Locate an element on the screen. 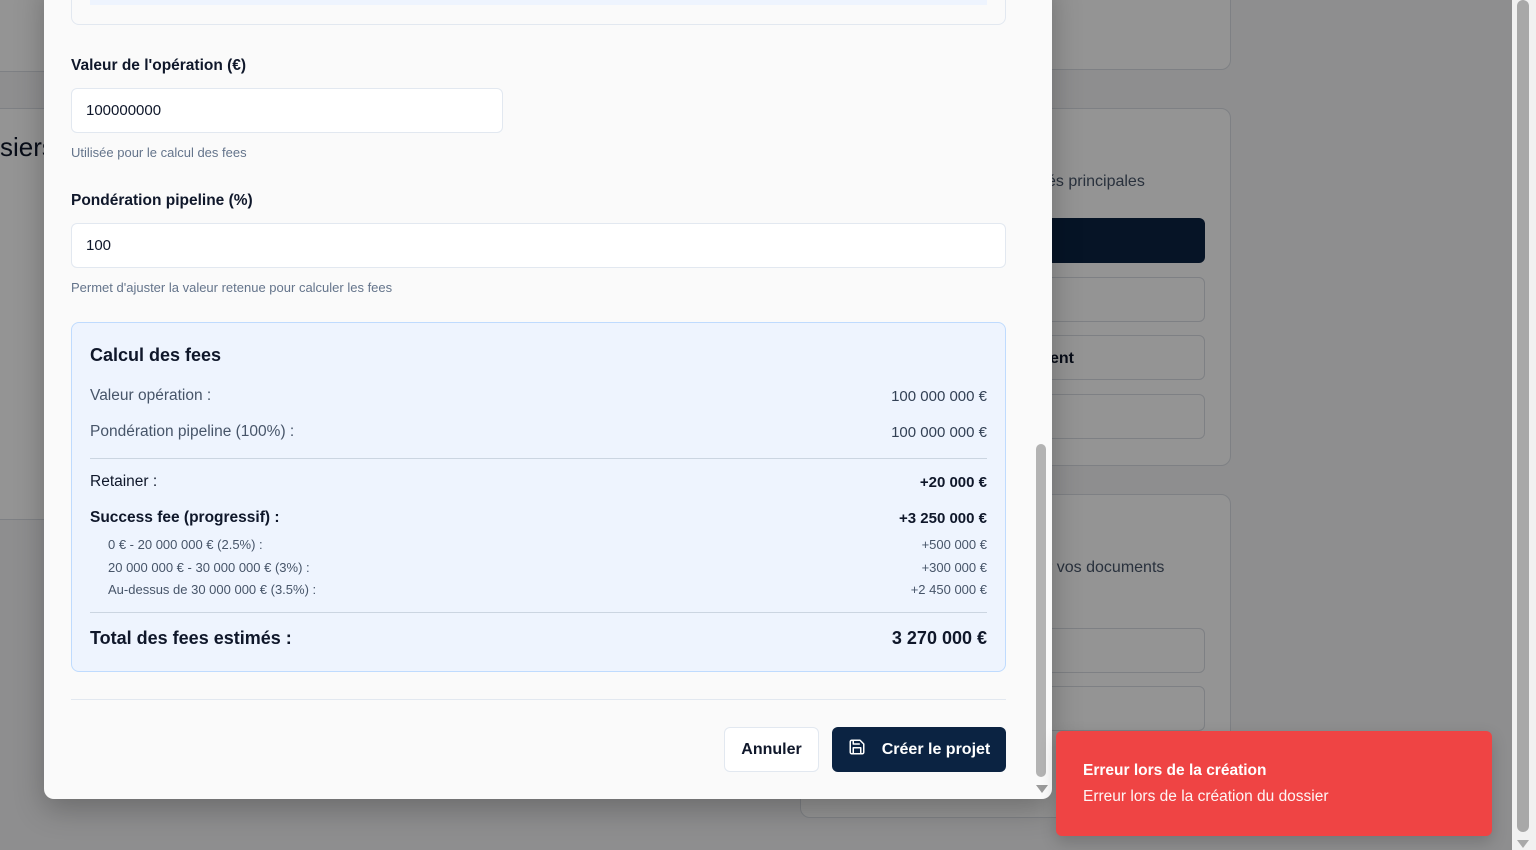 The width and height of the screenshot is (1536, 850). page-scrollbar is located at coordinates (1524, 425).